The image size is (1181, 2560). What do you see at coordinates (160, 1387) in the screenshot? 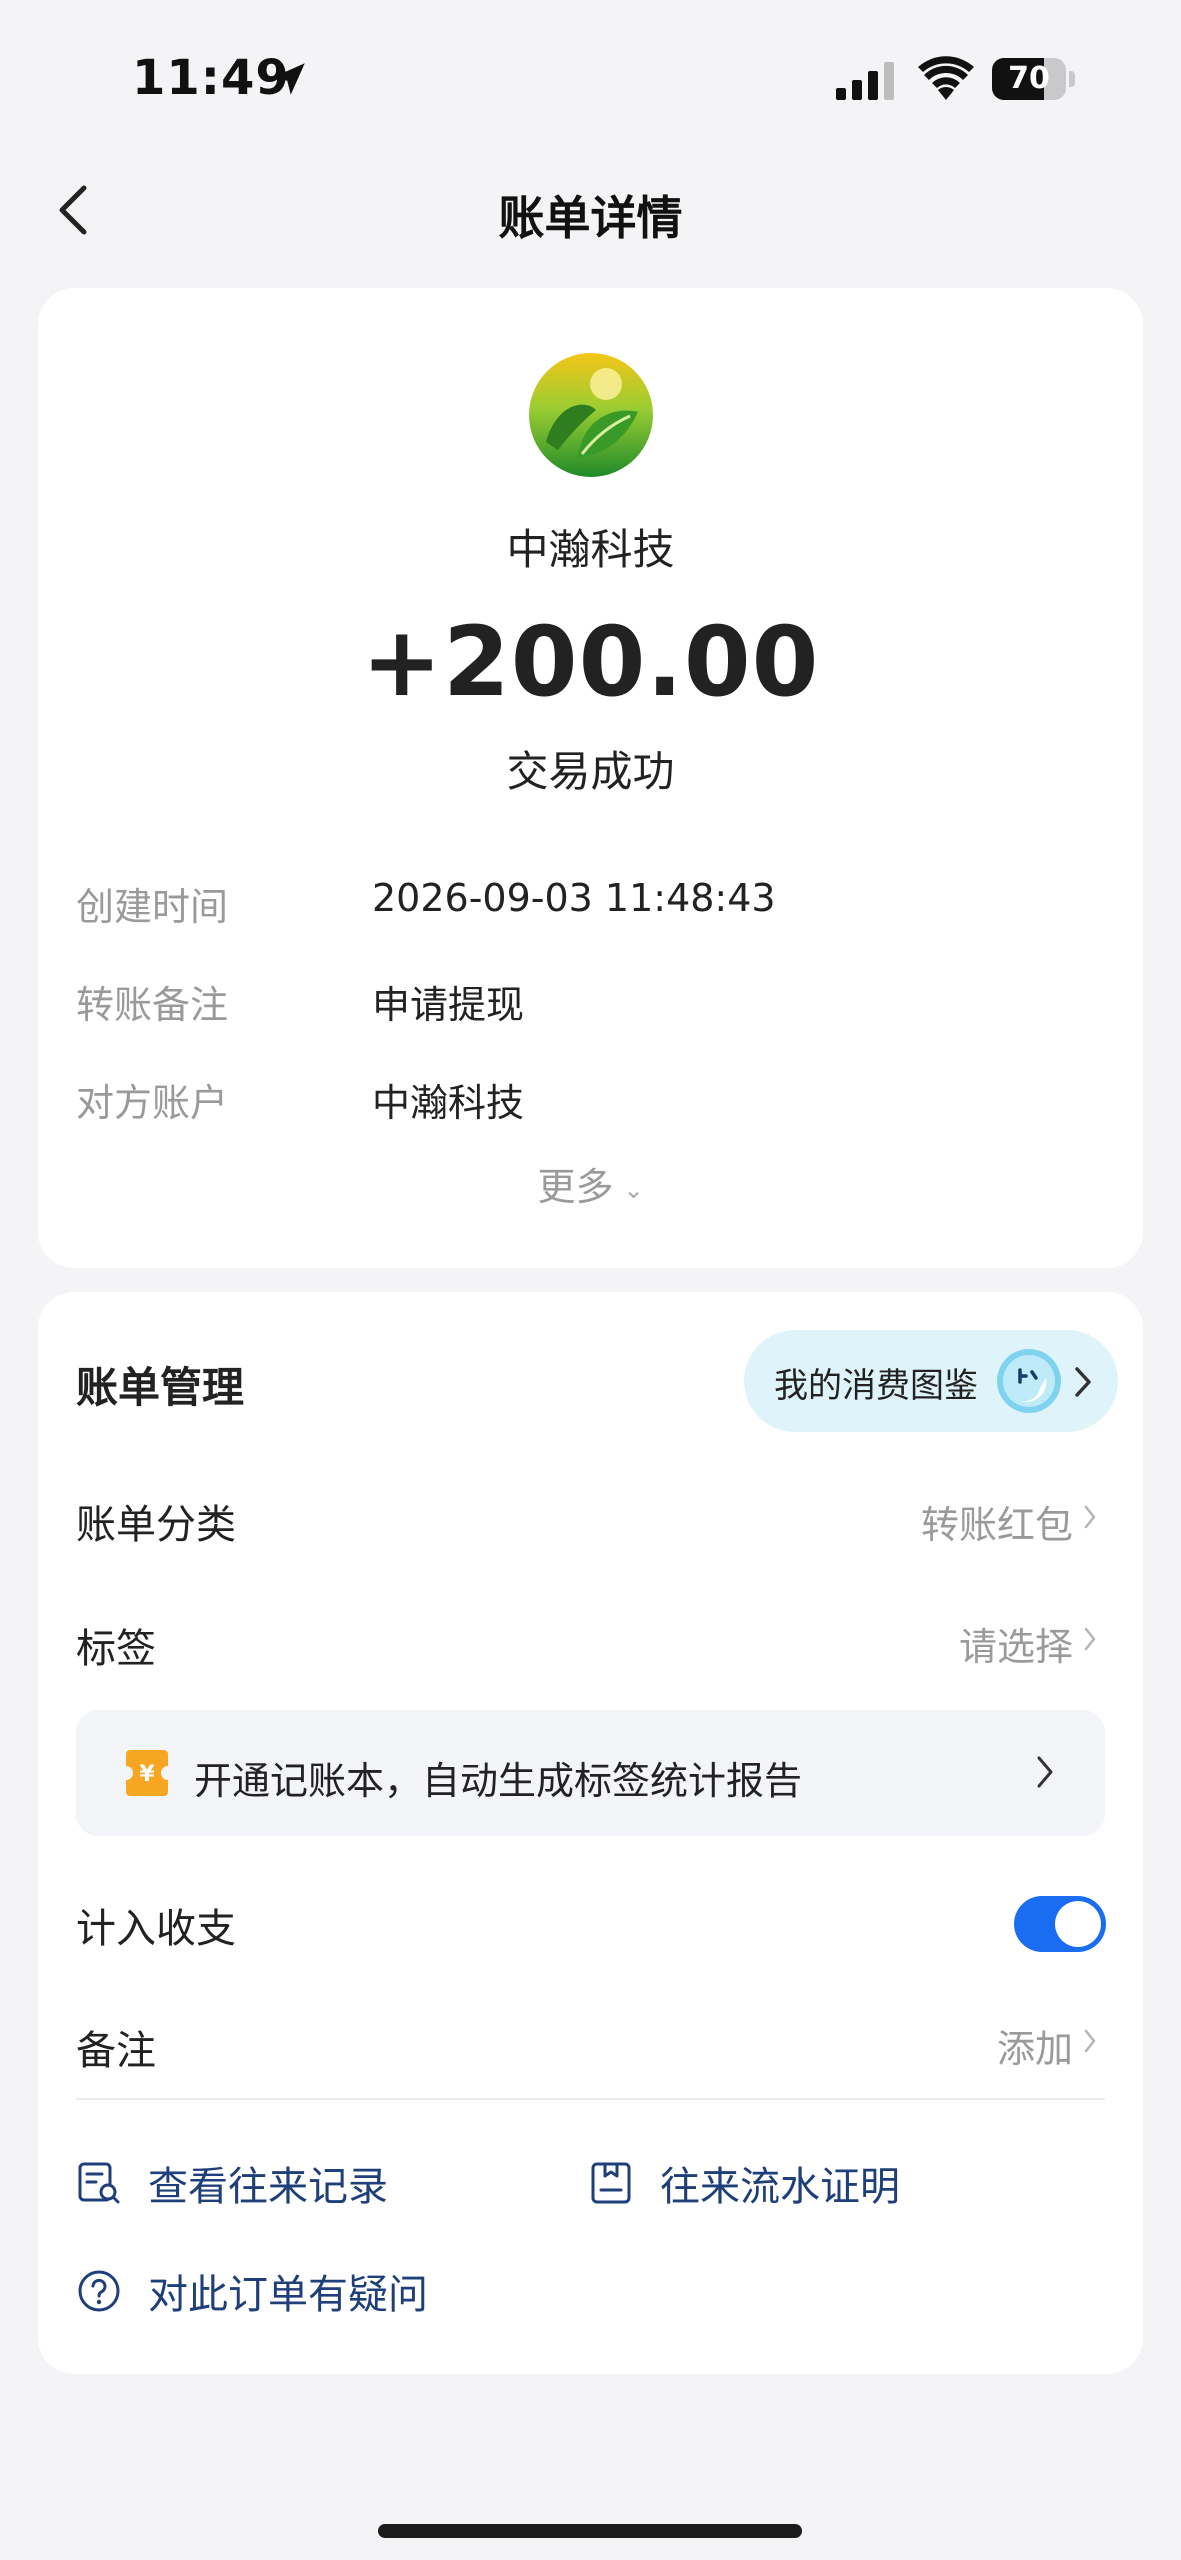
I see `section-title: 账单管理` at bounding box center [160, 1387].